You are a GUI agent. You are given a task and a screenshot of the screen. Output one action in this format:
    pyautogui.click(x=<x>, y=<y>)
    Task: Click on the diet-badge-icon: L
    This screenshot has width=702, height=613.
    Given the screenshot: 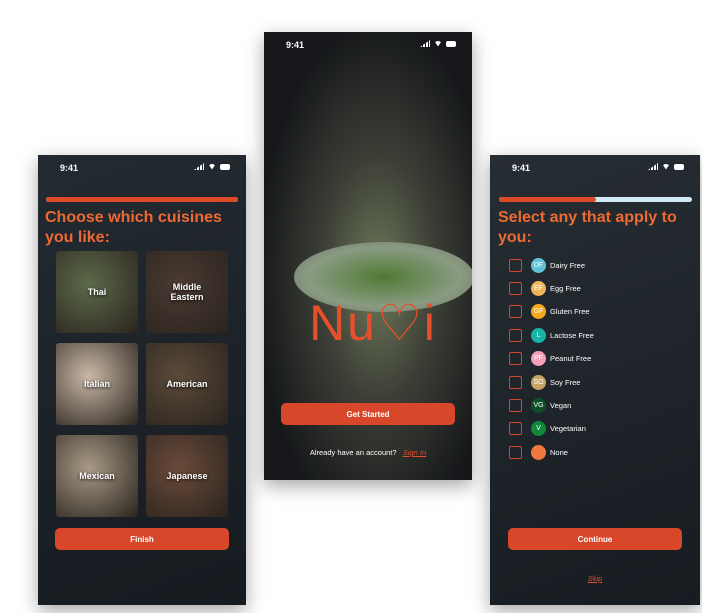 What is the action you would take?
    pyautogui.click(x=538, y=335)
    